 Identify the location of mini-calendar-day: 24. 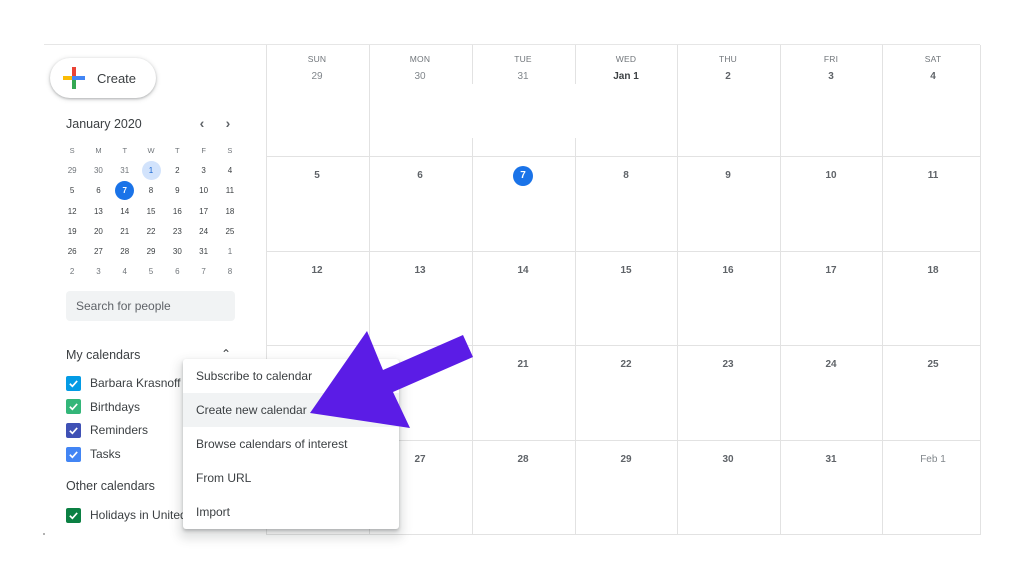
(203, 231).